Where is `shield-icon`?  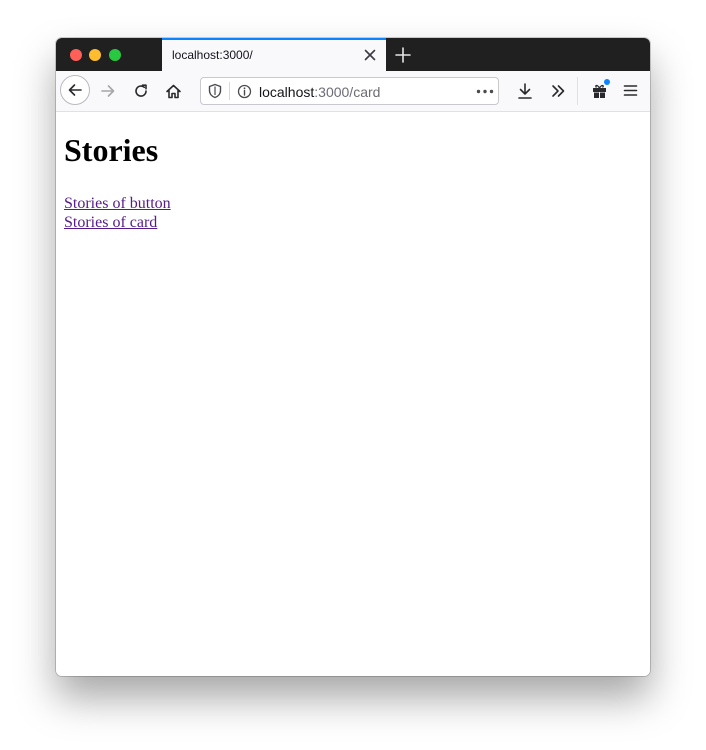
shield-icon is located at coordinates (215, 91).